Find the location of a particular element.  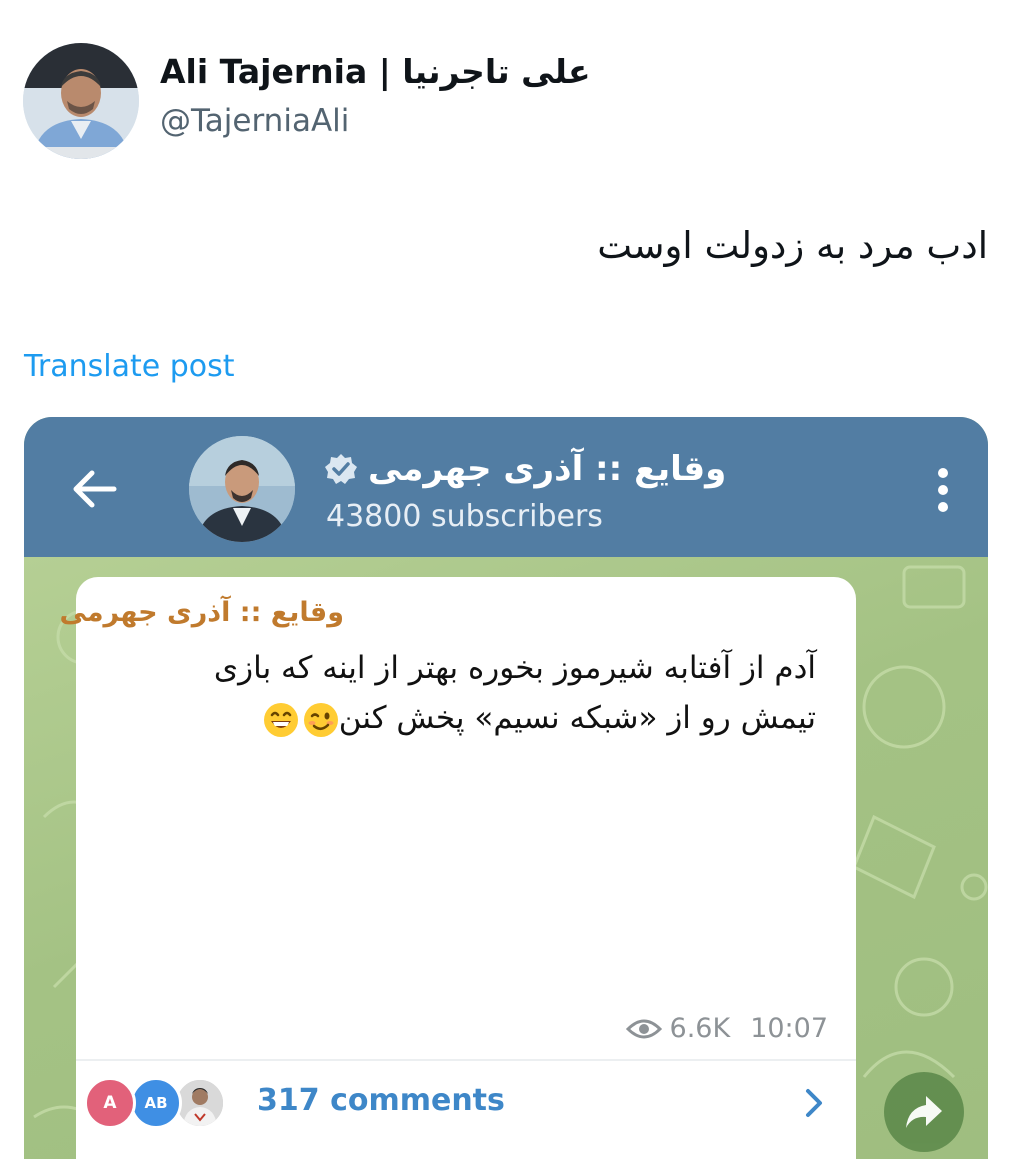

more-options-button is located at coordinates (943, 490).